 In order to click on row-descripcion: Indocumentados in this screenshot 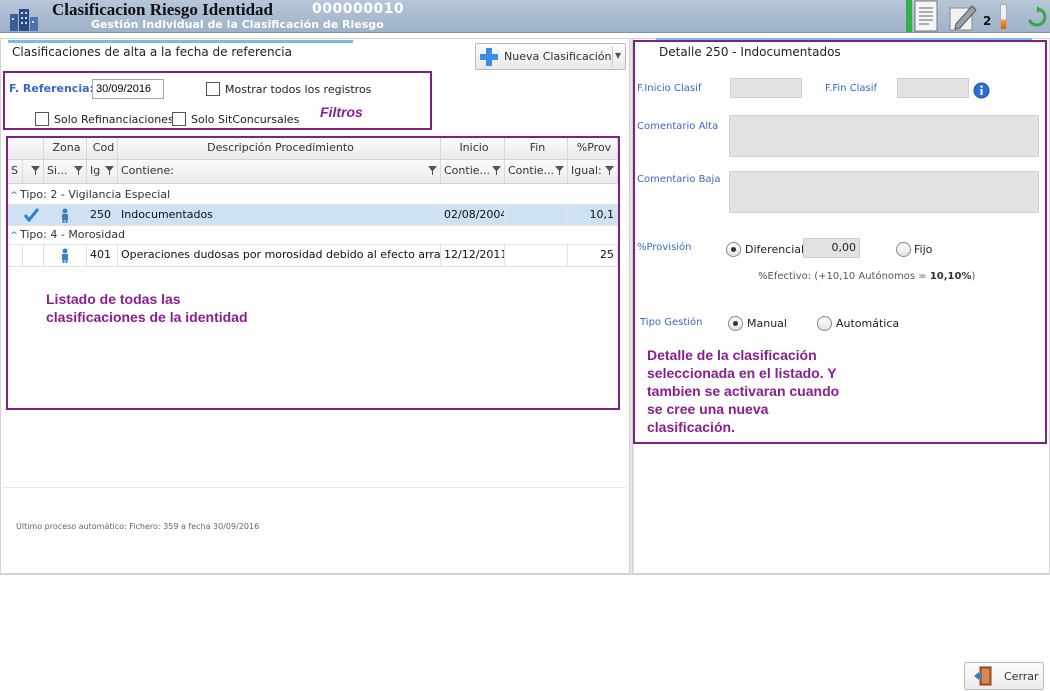, I will do `click(279, 215)`.